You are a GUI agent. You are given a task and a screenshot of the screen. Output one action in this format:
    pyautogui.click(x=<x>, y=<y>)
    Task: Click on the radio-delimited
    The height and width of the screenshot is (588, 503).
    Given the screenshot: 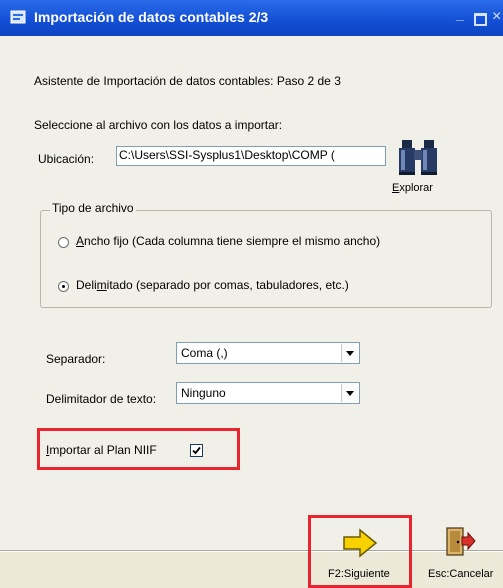 What is the action you would take?
    pyautogui.click(x=63, y=286)
    